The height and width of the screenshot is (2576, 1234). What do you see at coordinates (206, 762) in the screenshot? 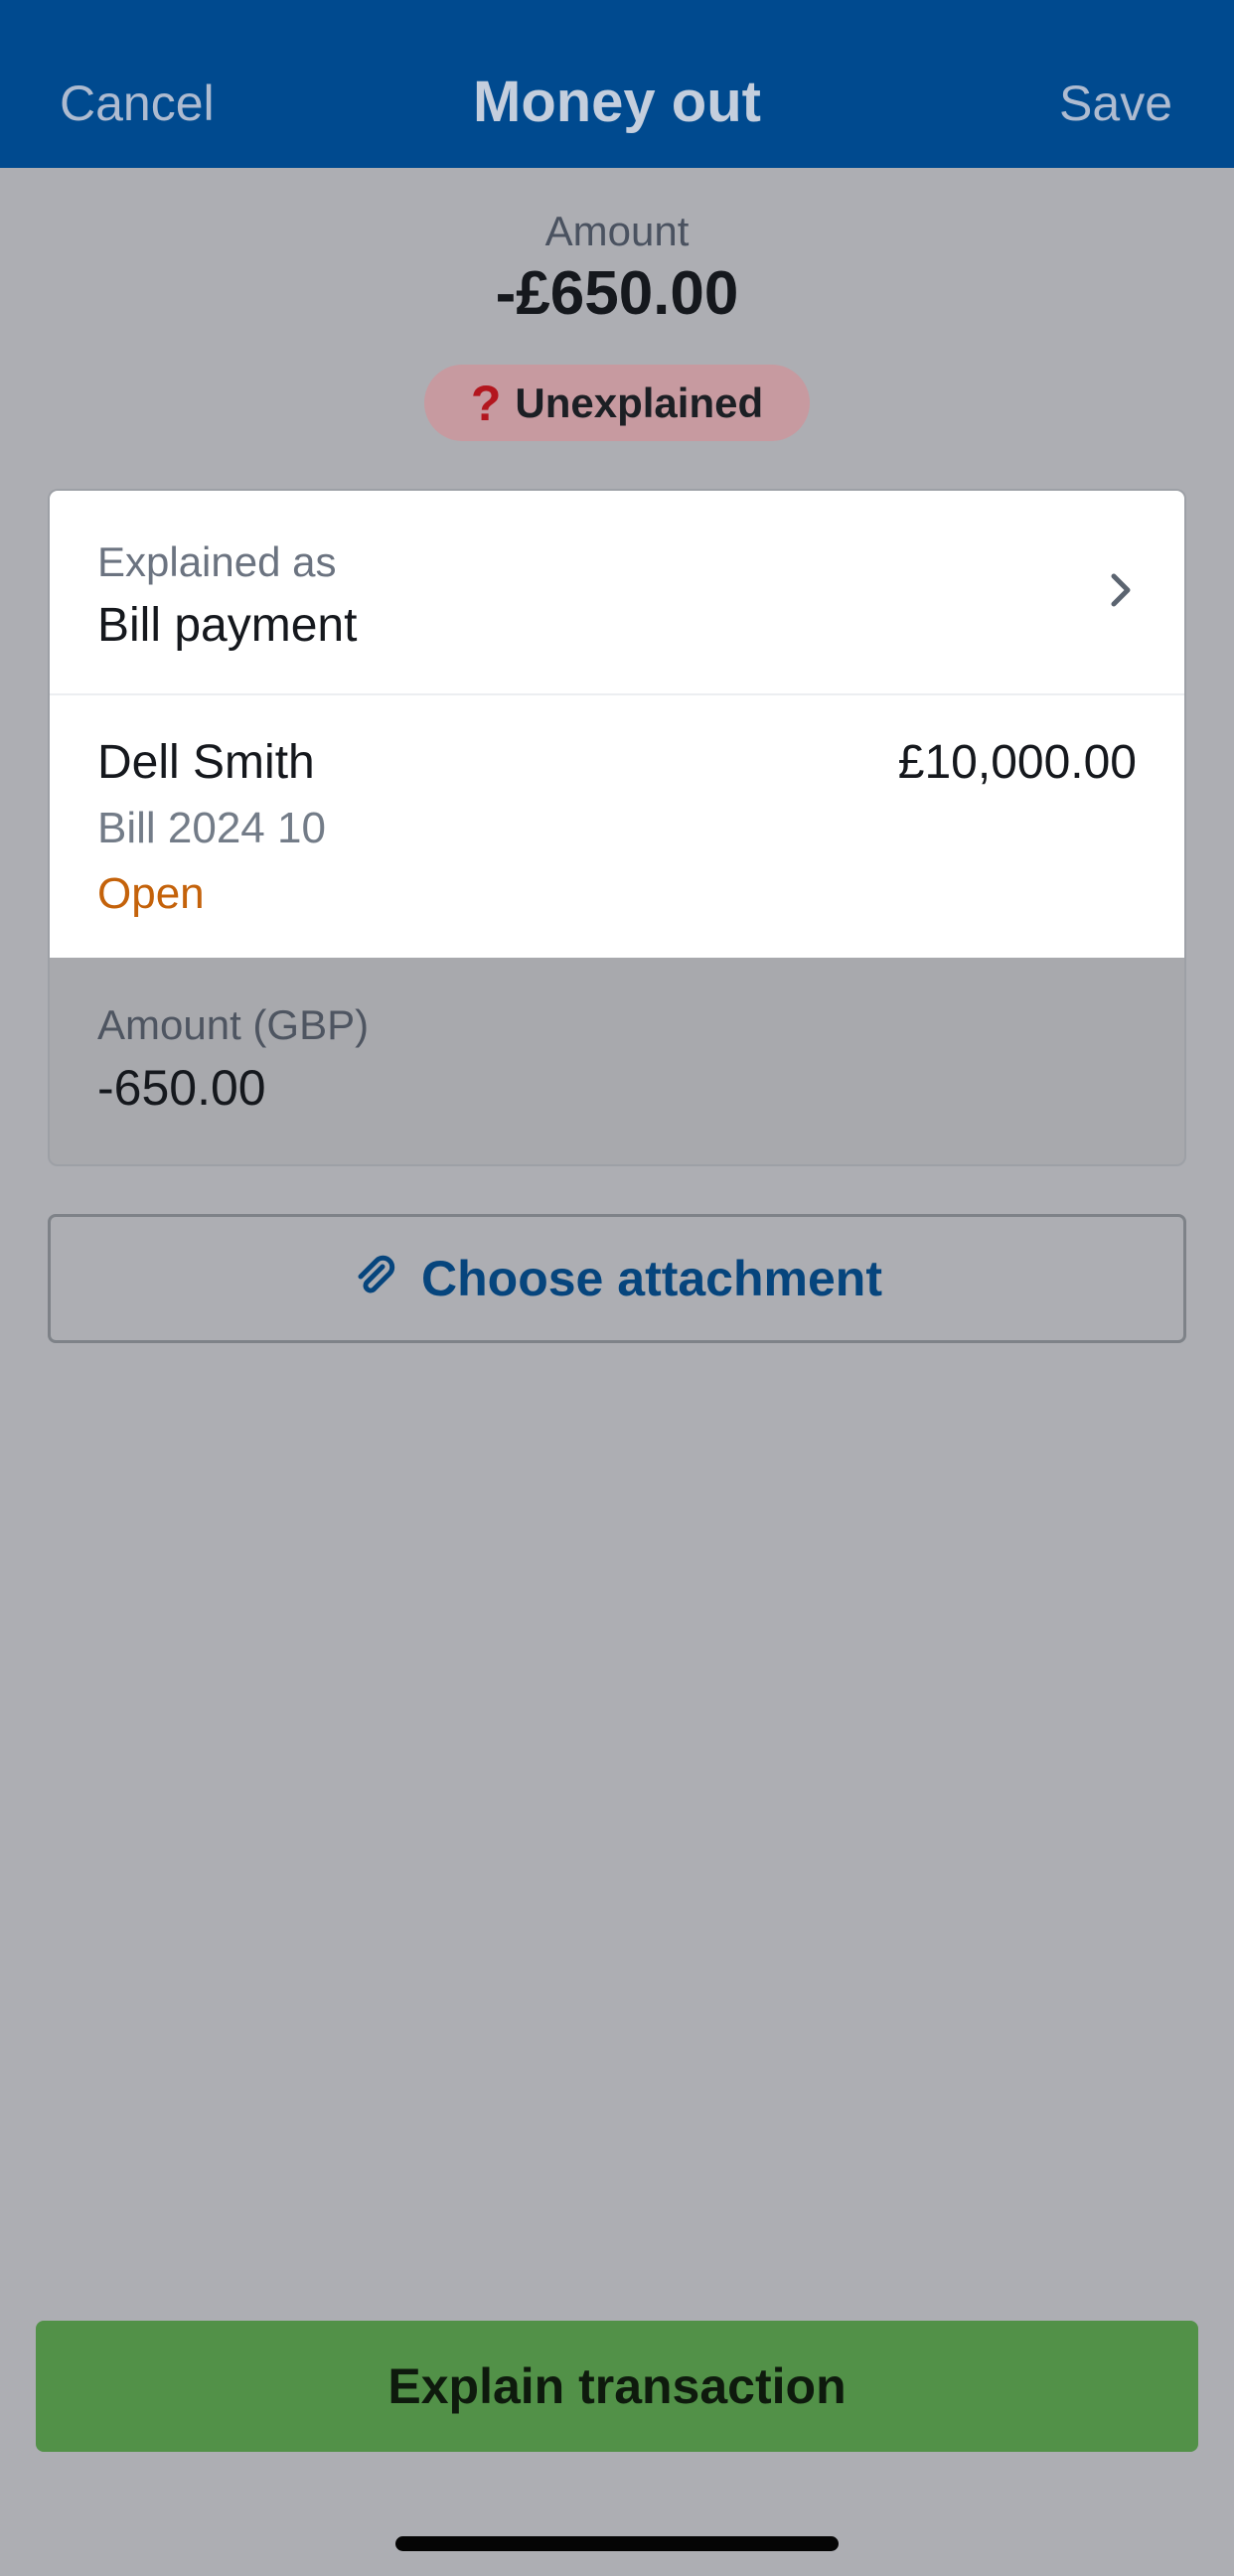
I see `bill-contact-name: Dell Smith` at bounding box center [206, 762].